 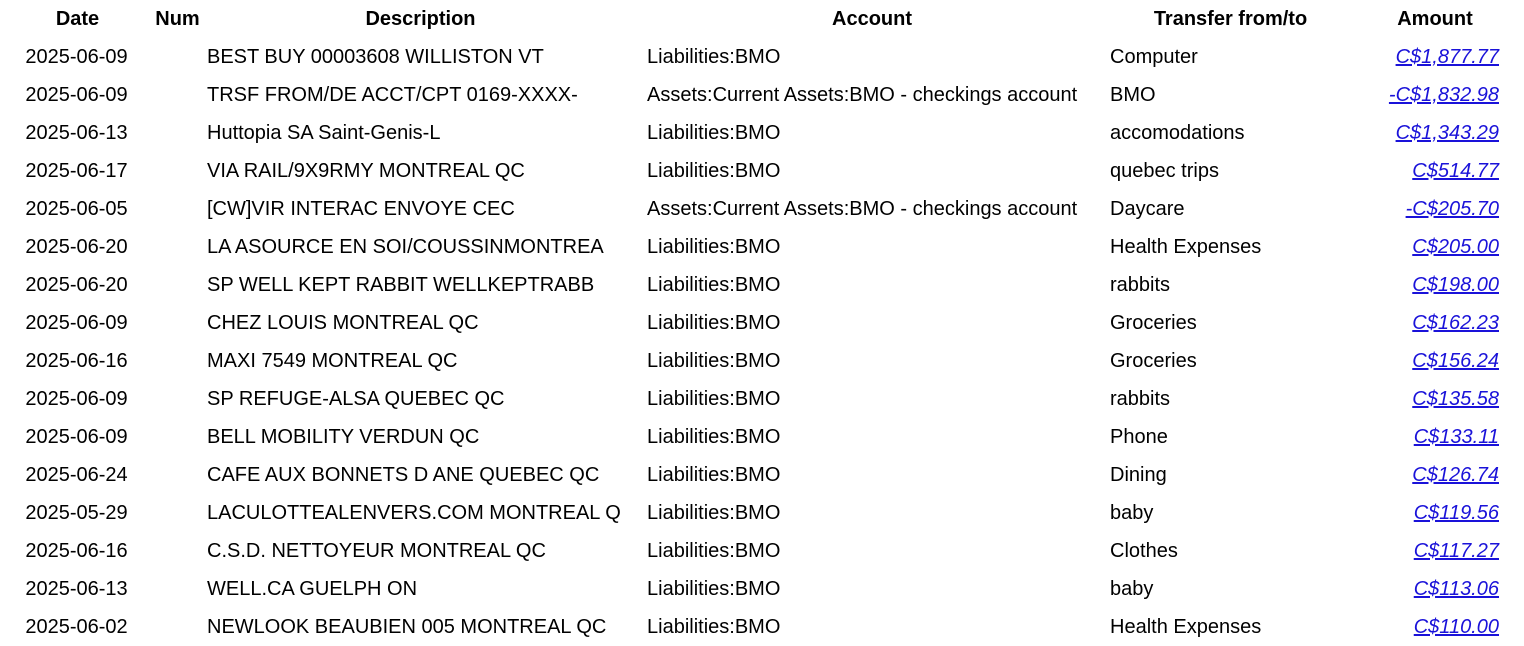 What do you see at coordinates (76, 246) in the screenshot?
I see `date-cell: 2025-06-20` at bounding box center [76, 246].